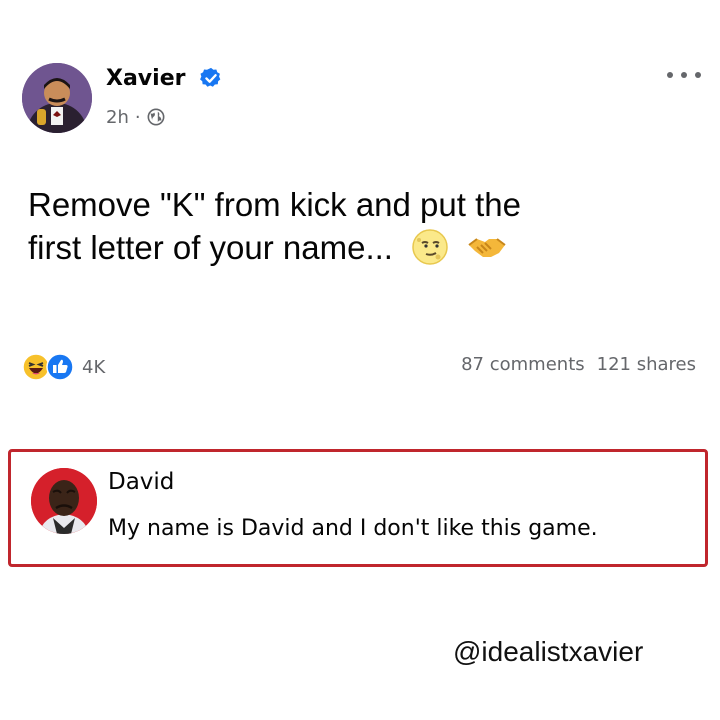 This screenshot has width=720, height=720. Describe the element at coordinates (684, 75) in the screenshot. I see `more-options-icon` at that location.